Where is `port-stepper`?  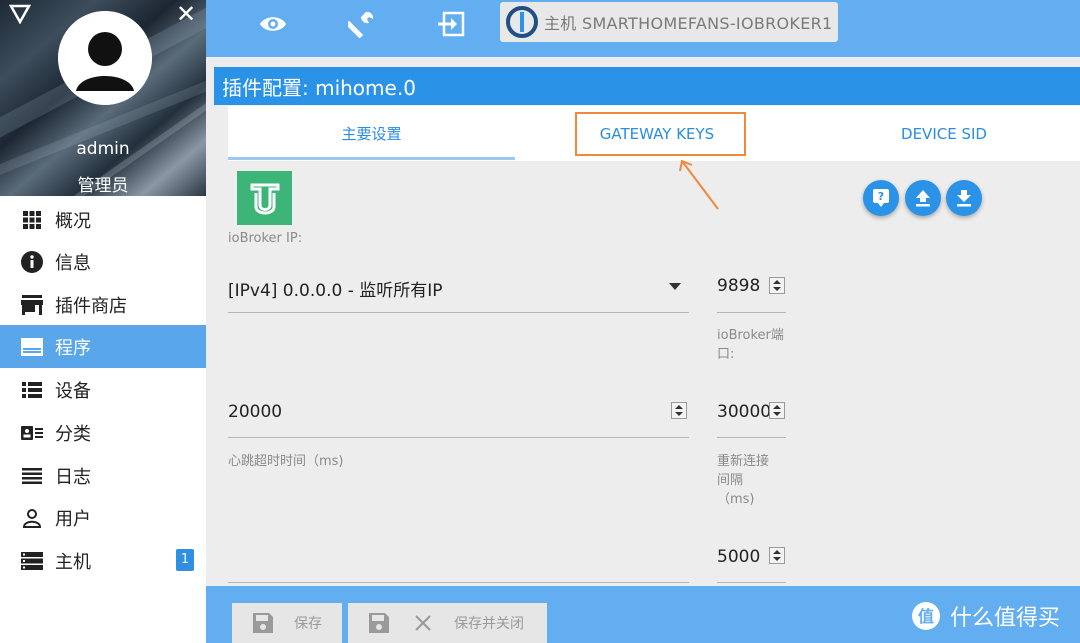 port-stepper is located at coordinates (777, 285).